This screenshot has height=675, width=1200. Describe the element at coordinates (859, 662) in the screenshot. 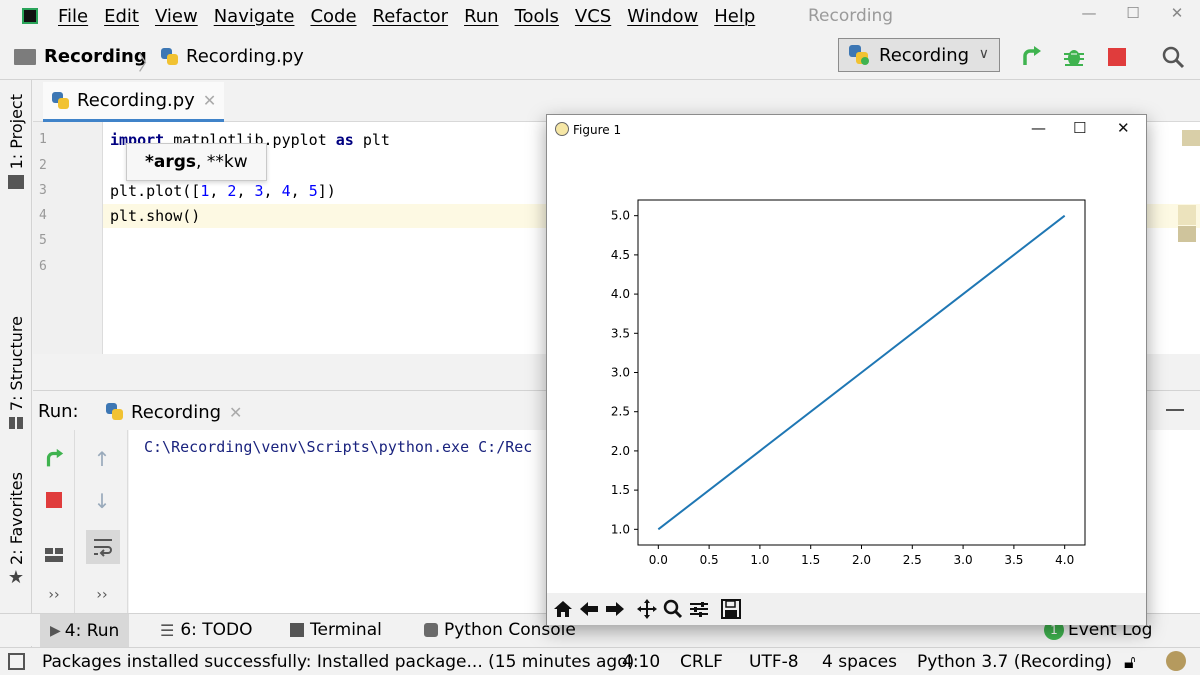

I see `indent-setting: 4 spaces` at that location.